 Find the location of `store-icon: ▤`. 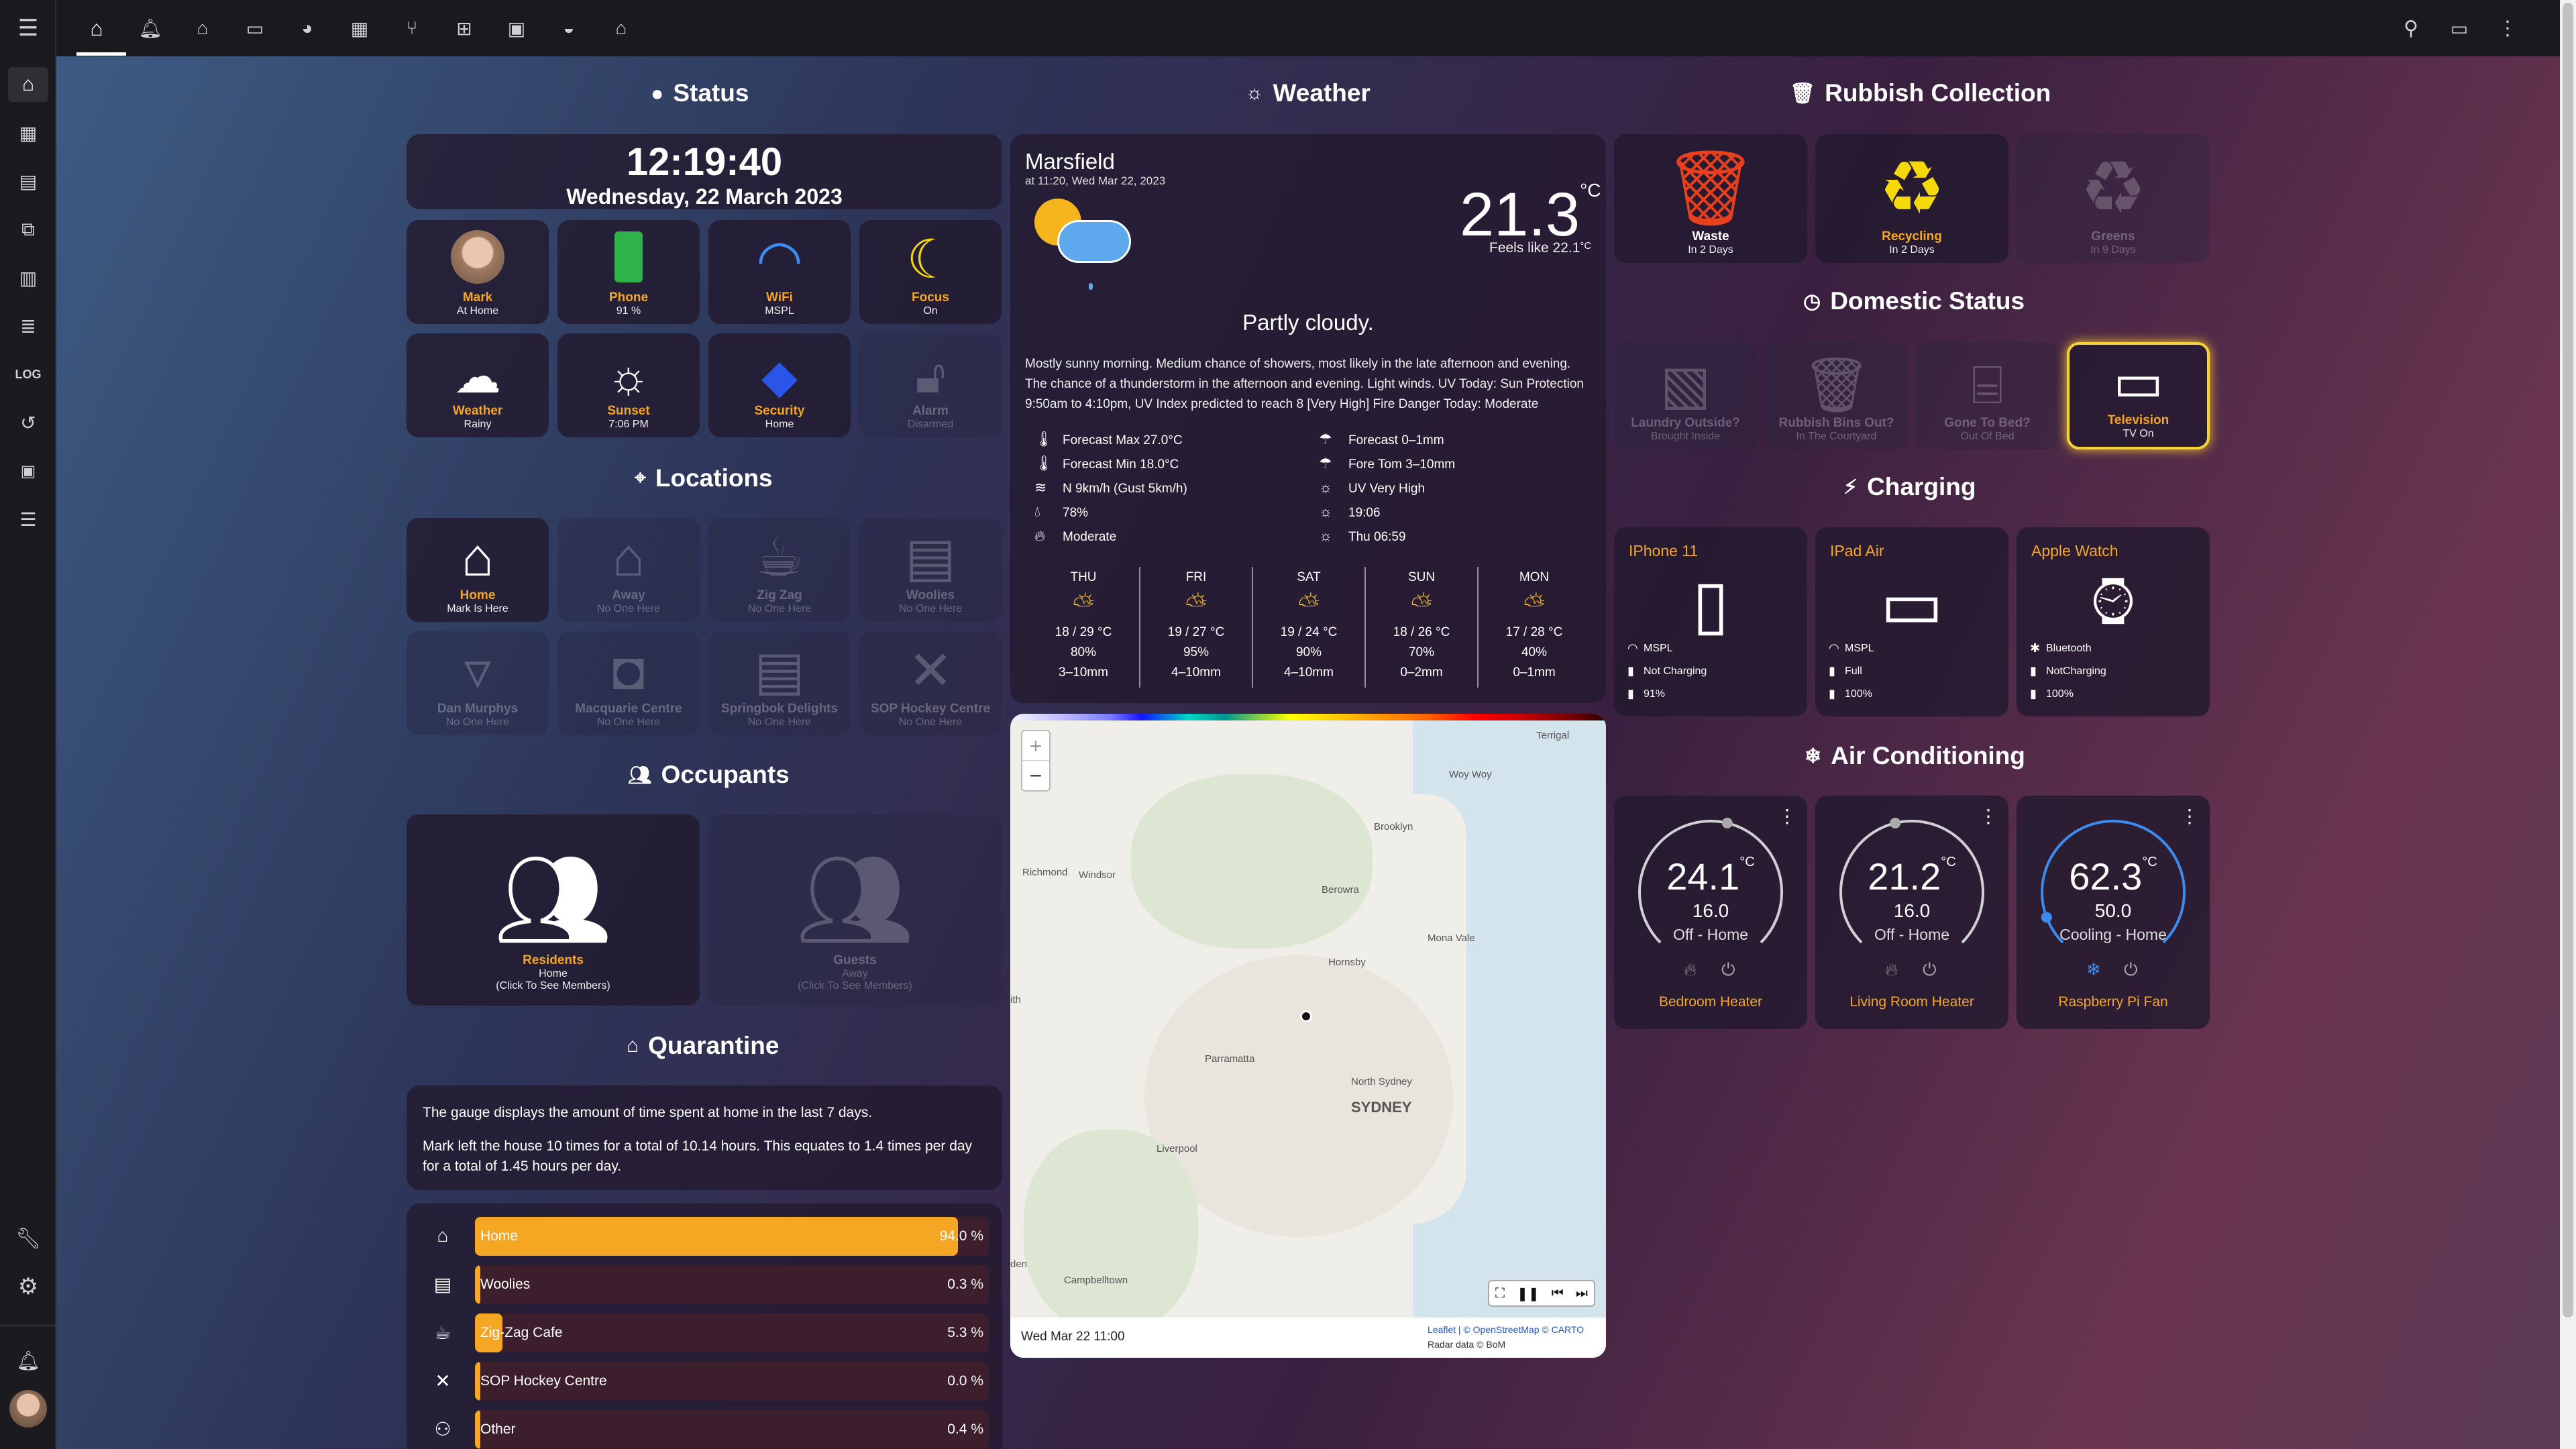

store-icon: ▤ is located at coordinates (28, 181).